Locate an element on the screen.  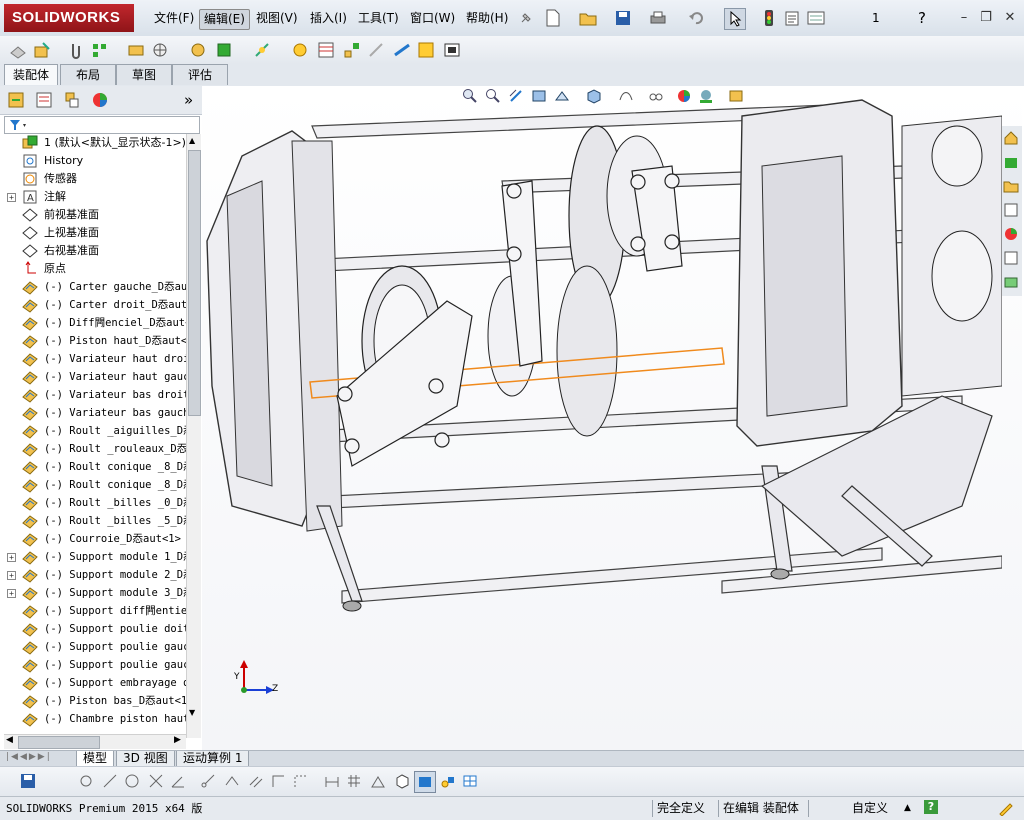
open-folder-icon is located at coordinates (588, 18).